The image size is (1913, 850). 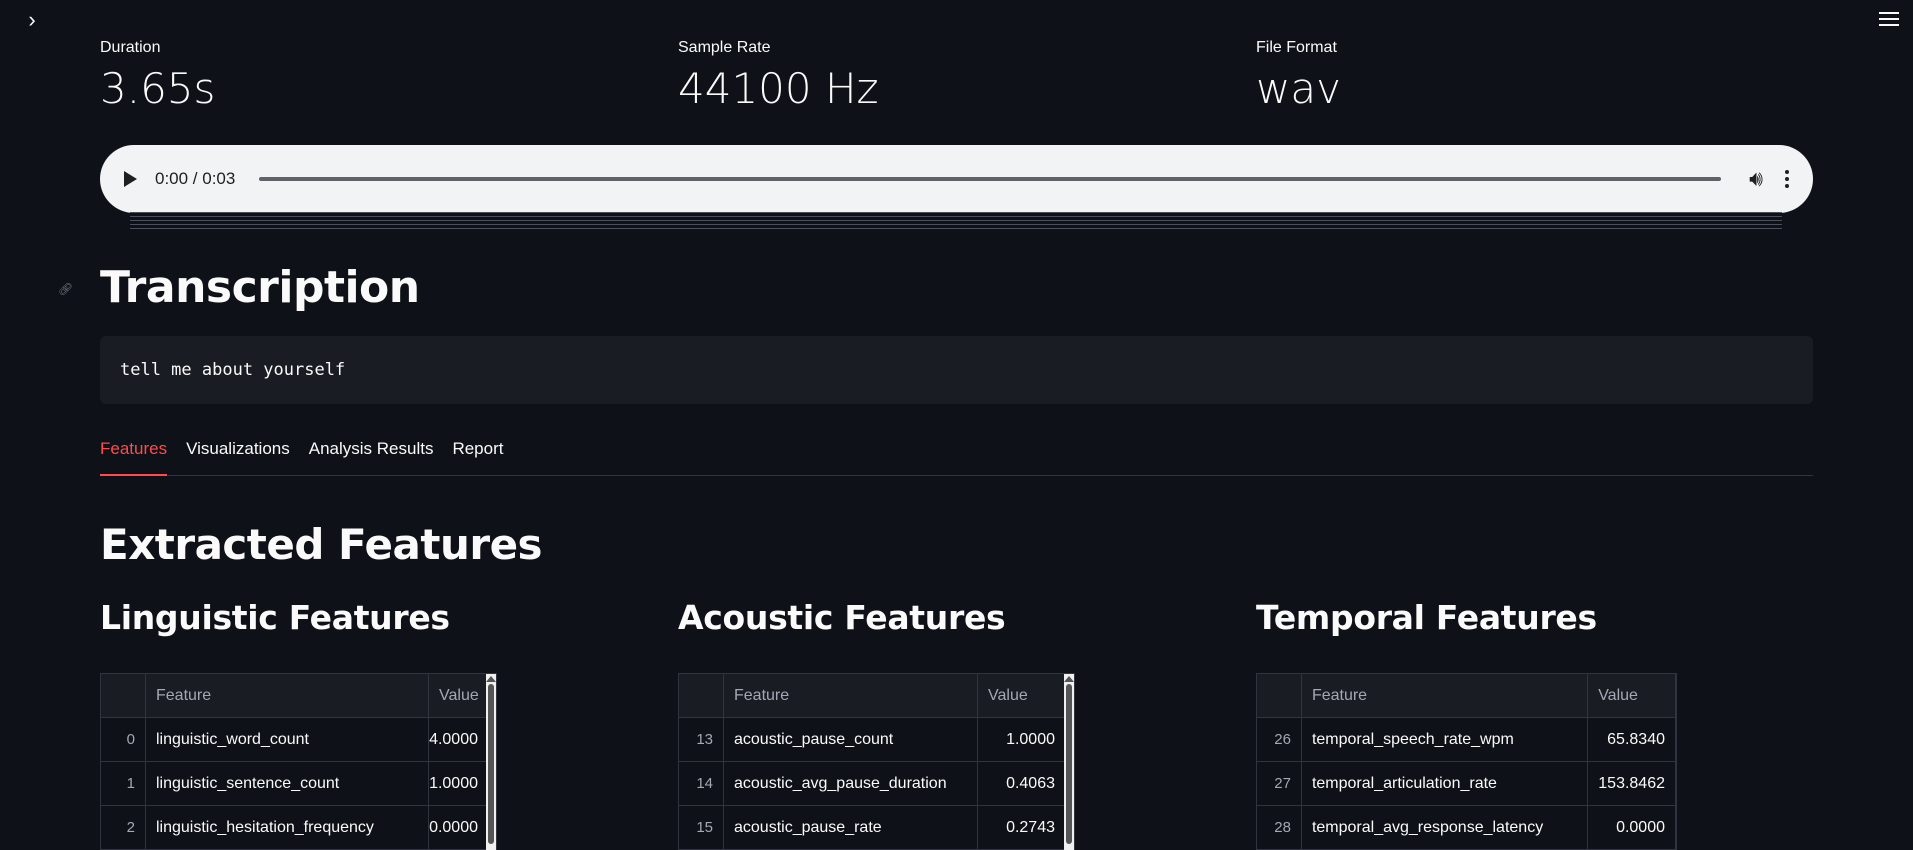 I want to click on chevron-right-icon: ›, so click(x=32, y=20).